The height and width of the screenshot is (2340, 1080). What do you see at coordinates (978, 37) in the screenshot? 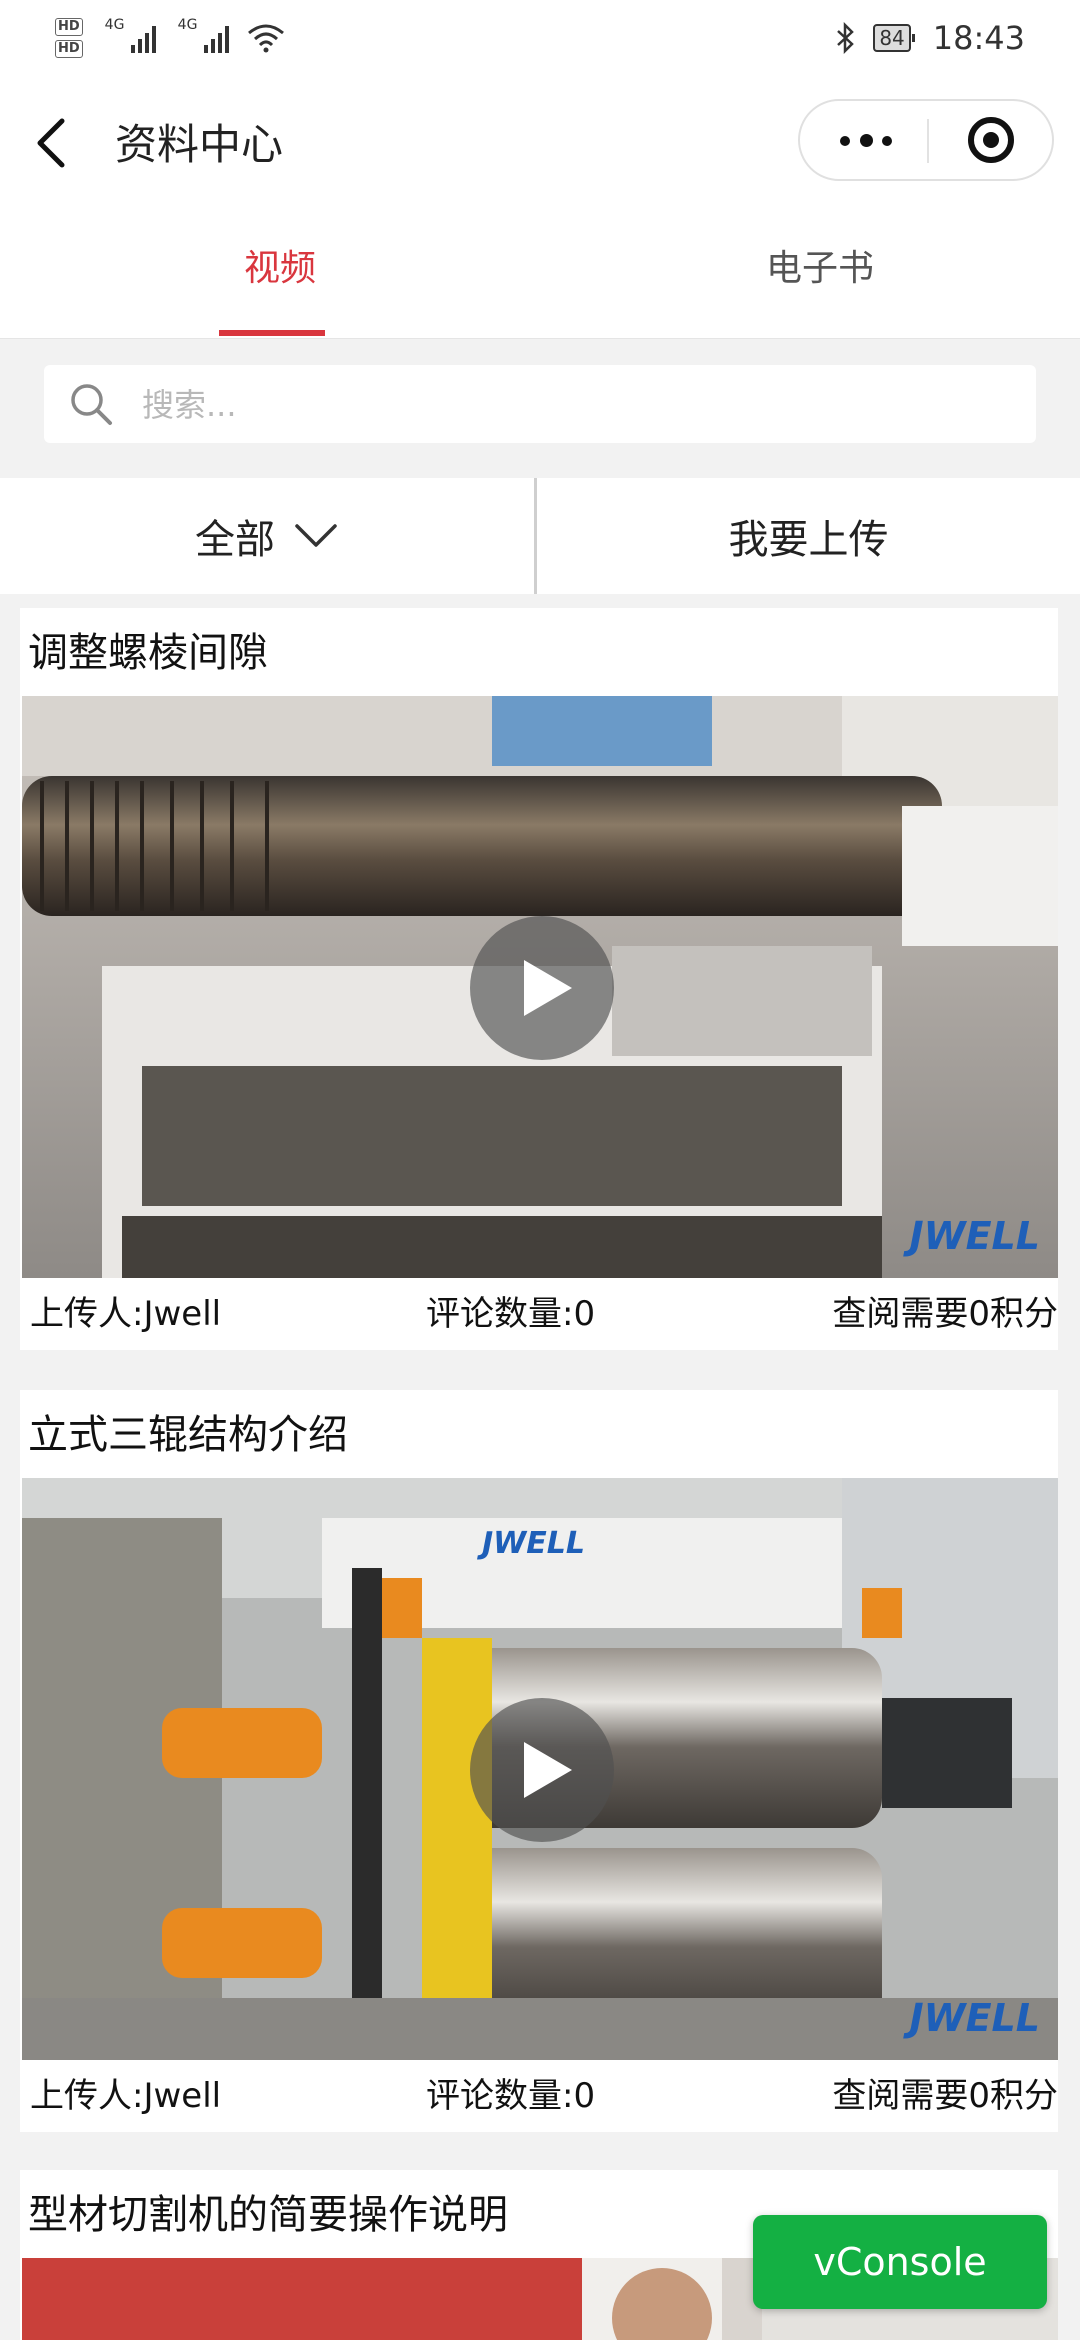
I see `status-time: 18:43` at bounding box center [978, 37].